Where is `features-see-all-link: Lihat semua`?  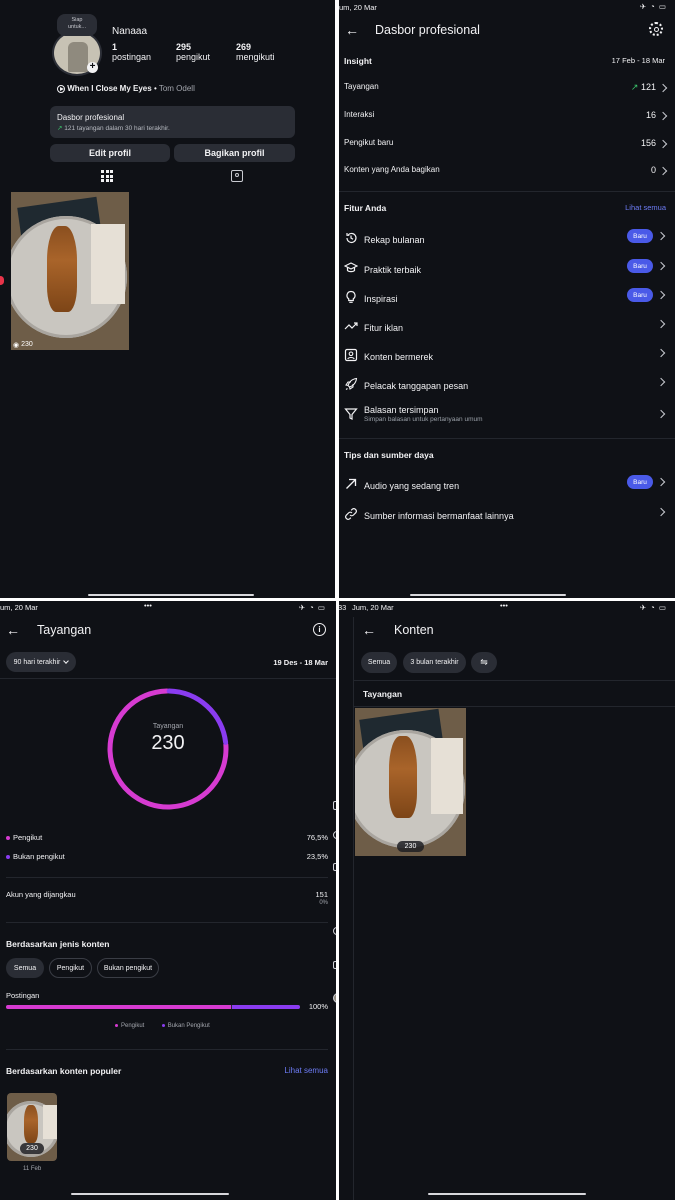
features-see-all-link: Lihat semua is located at coordinates (645, 207).